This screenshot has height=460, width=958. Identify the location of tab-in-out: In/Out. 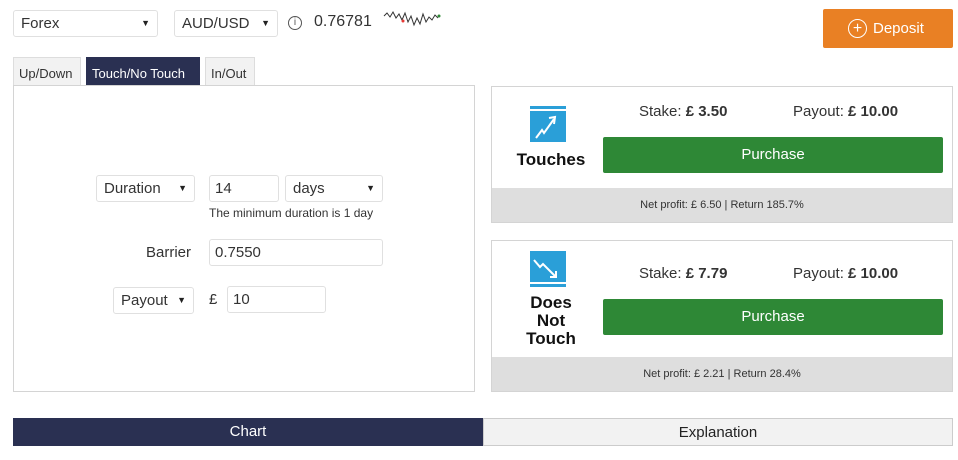
(230, 71).